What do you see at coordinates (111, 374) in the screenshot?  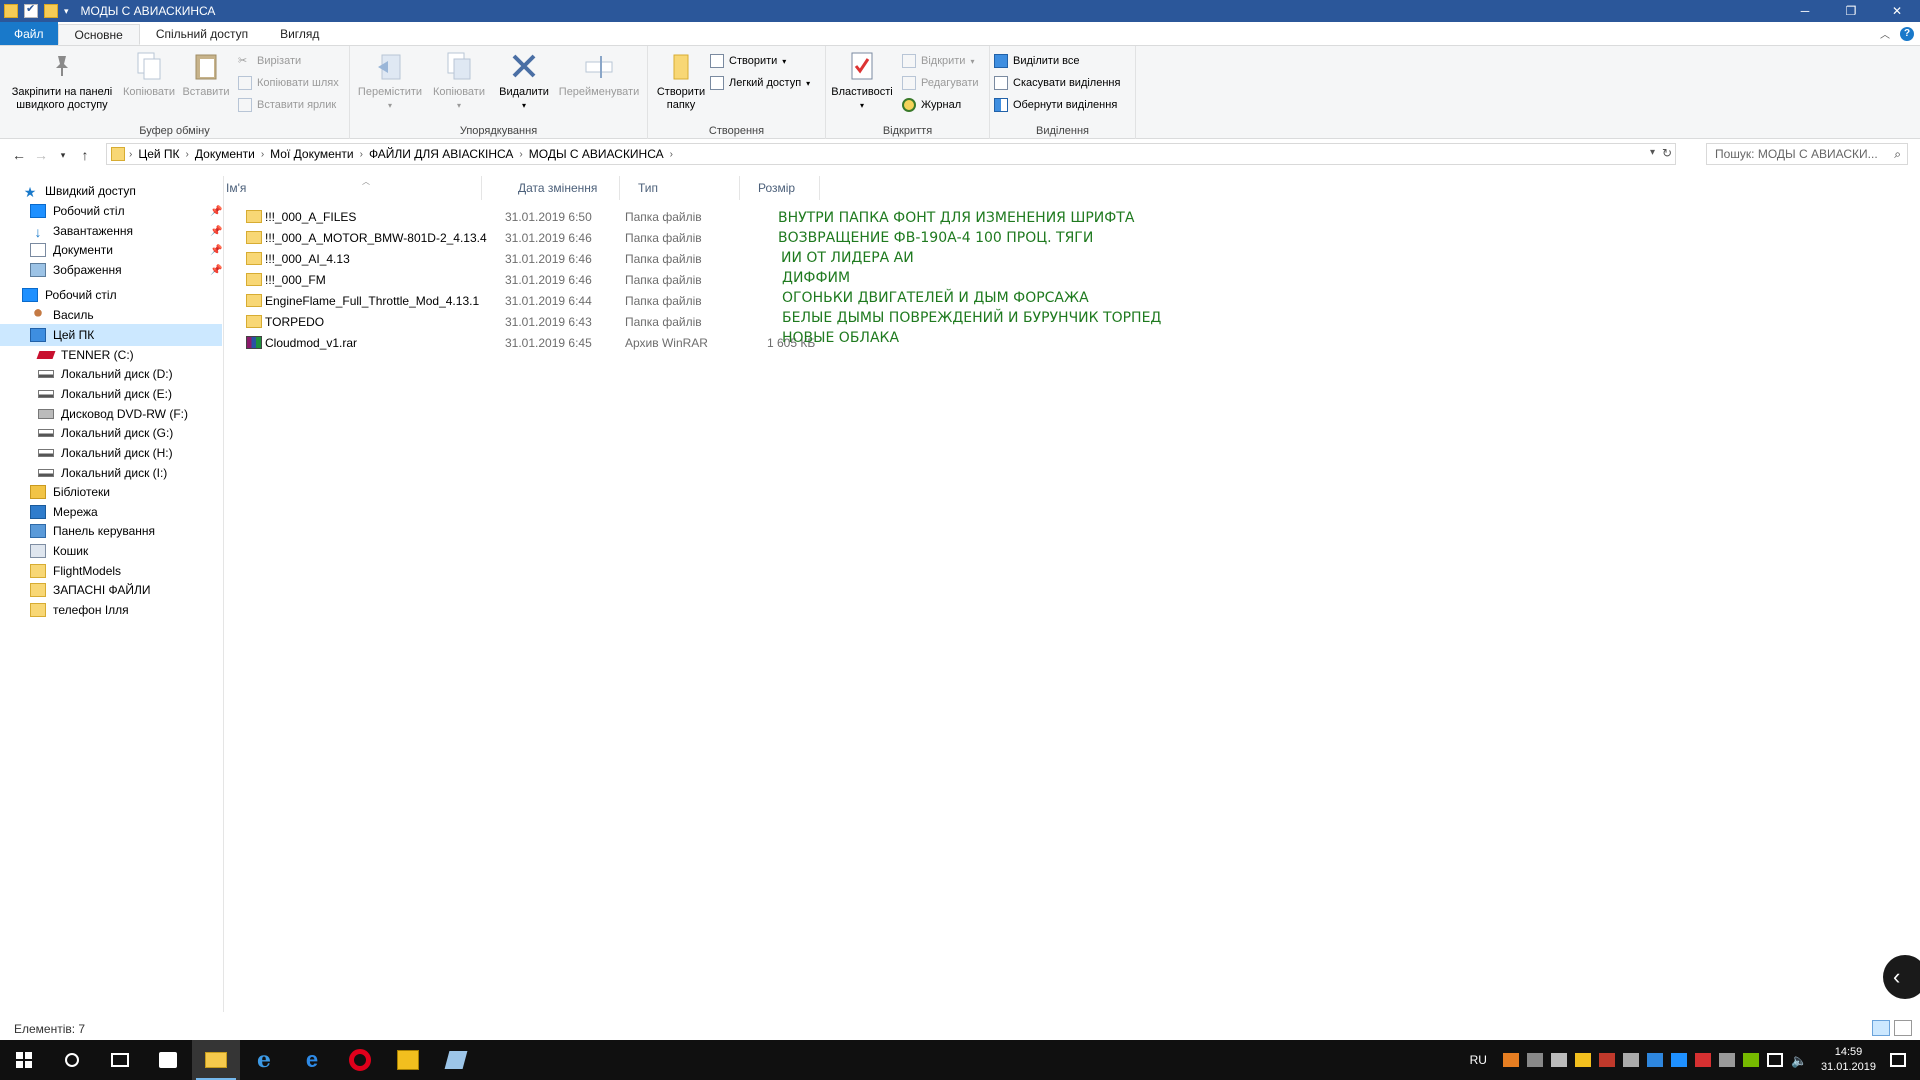 I see `nav-item: Локальний диск (D:)` at bounding box center [111, 374].